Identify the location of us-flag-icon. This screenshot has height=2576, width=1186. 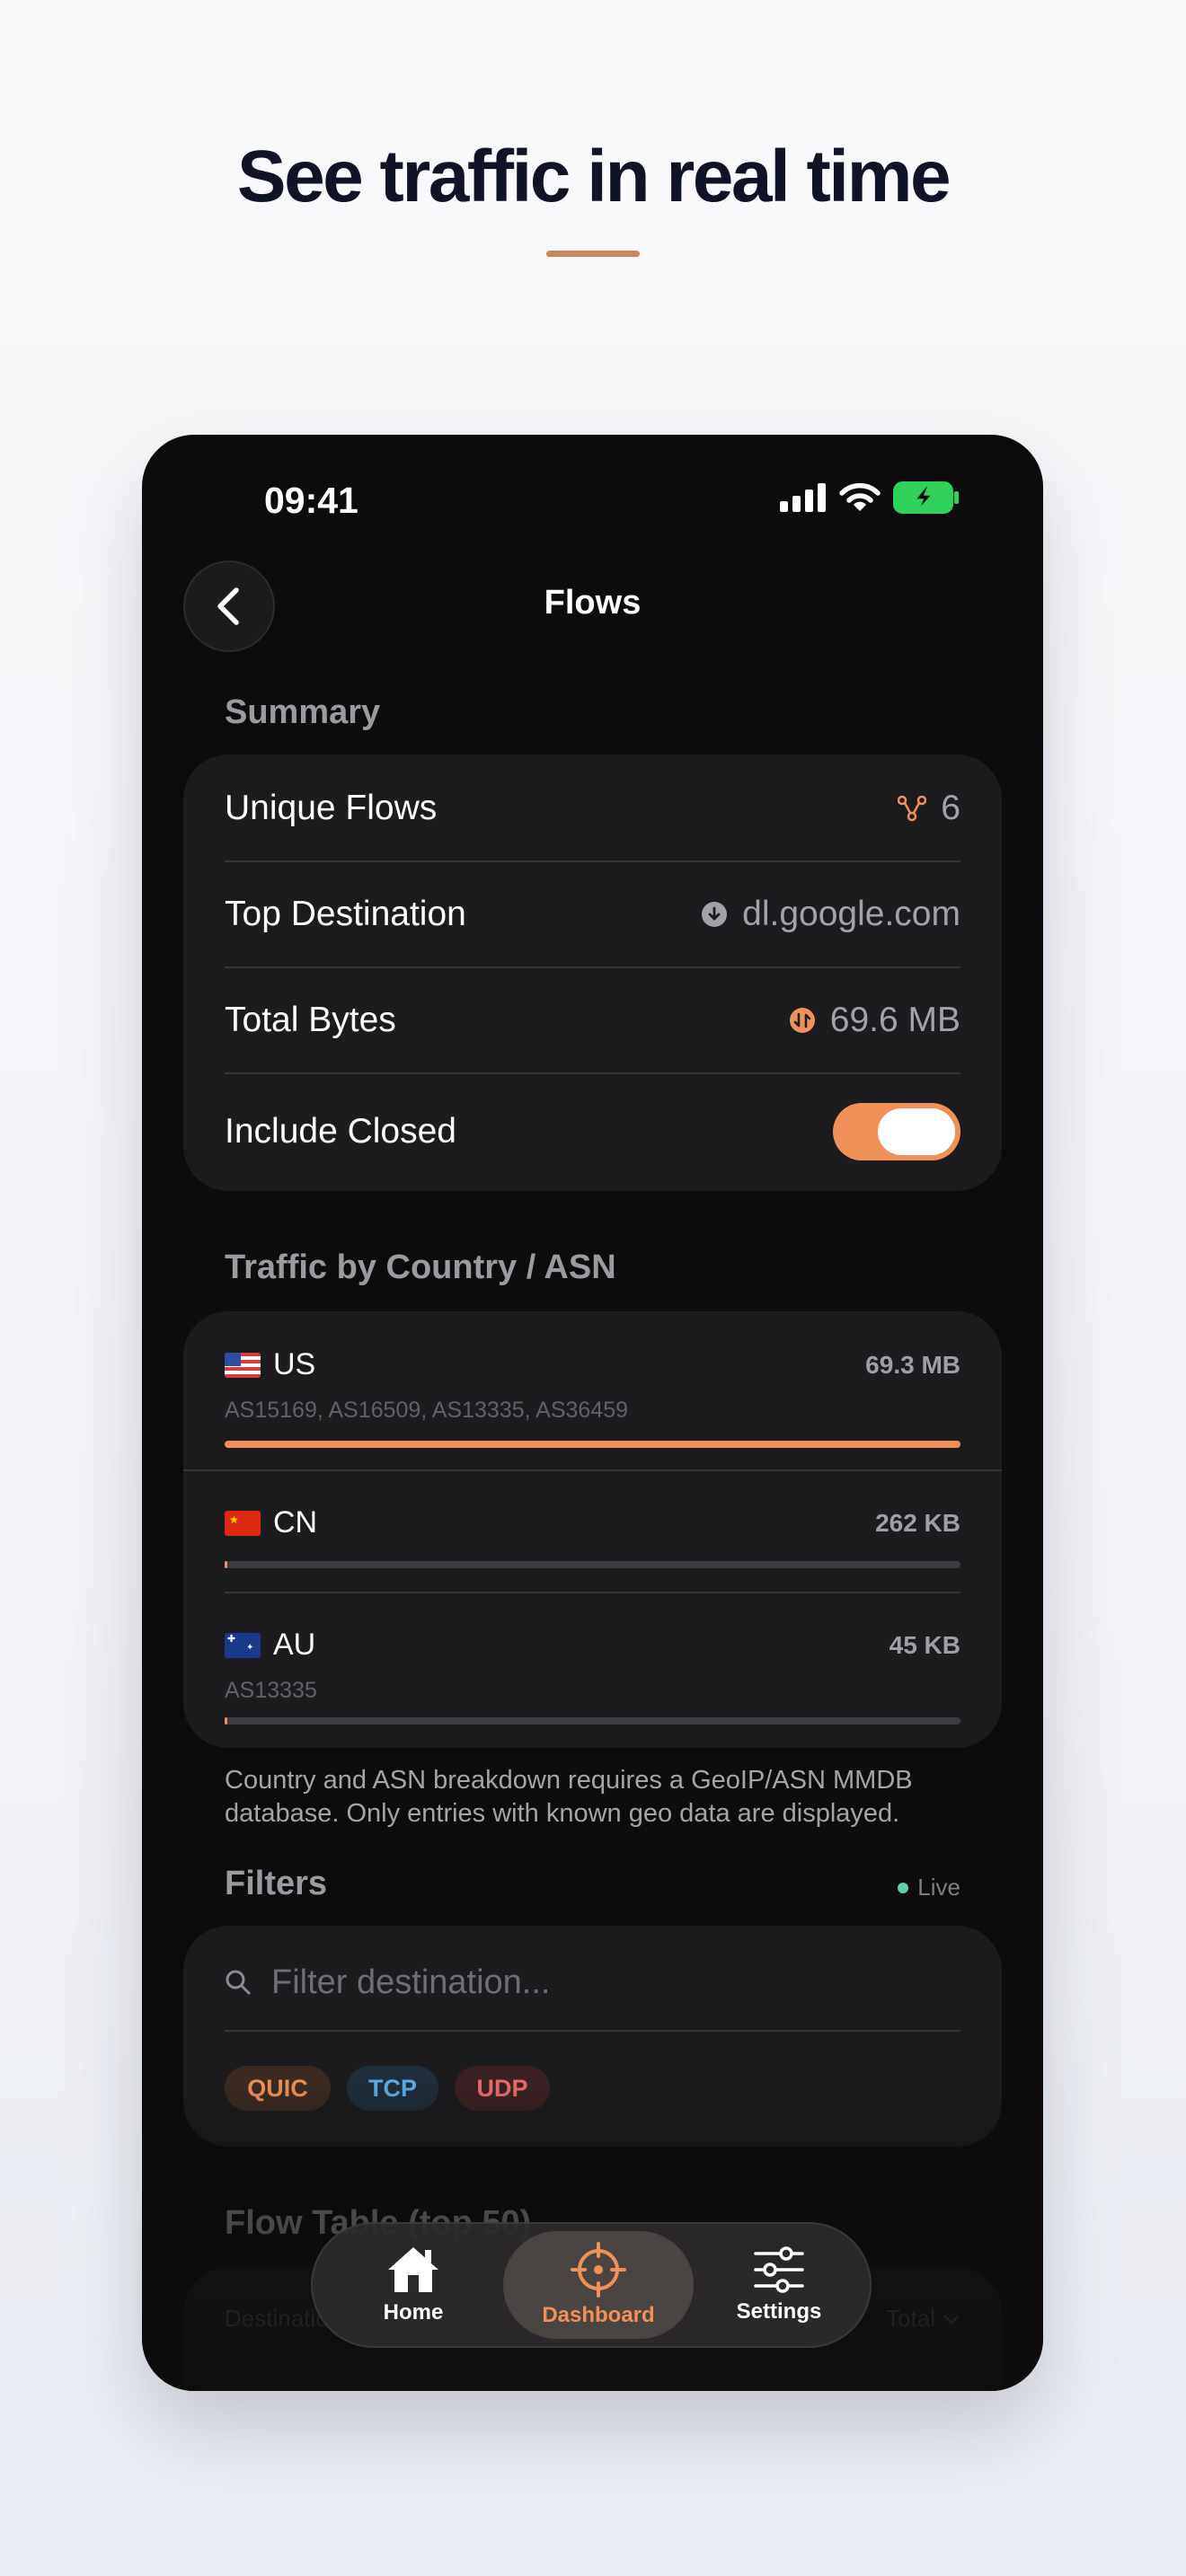
(243, 1365).